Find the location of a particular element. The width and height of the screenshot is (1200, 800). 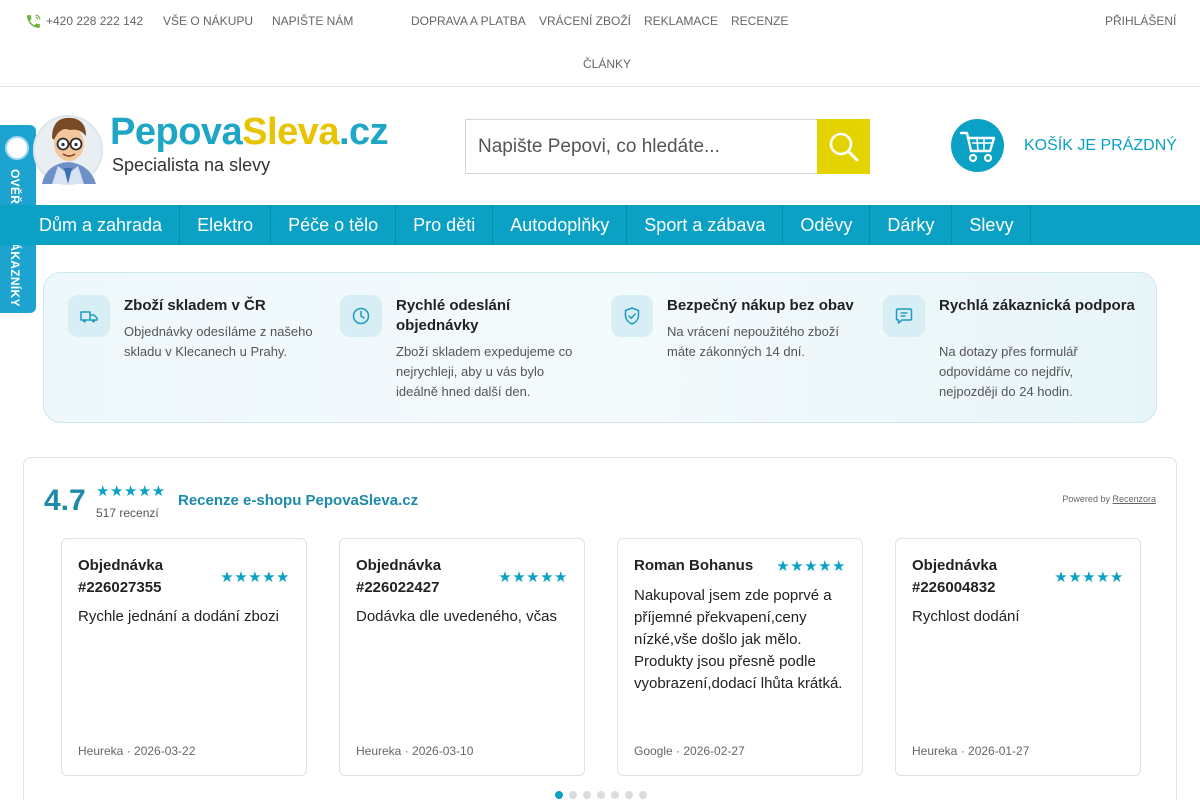

truck-icon is located at coordinates (89, 317).